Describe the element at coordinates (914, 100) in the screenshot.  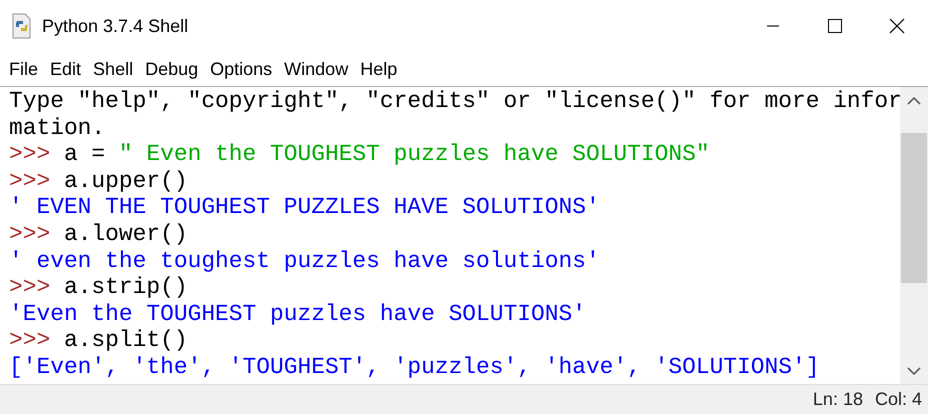
I see `chevron-up-icon` at that location.